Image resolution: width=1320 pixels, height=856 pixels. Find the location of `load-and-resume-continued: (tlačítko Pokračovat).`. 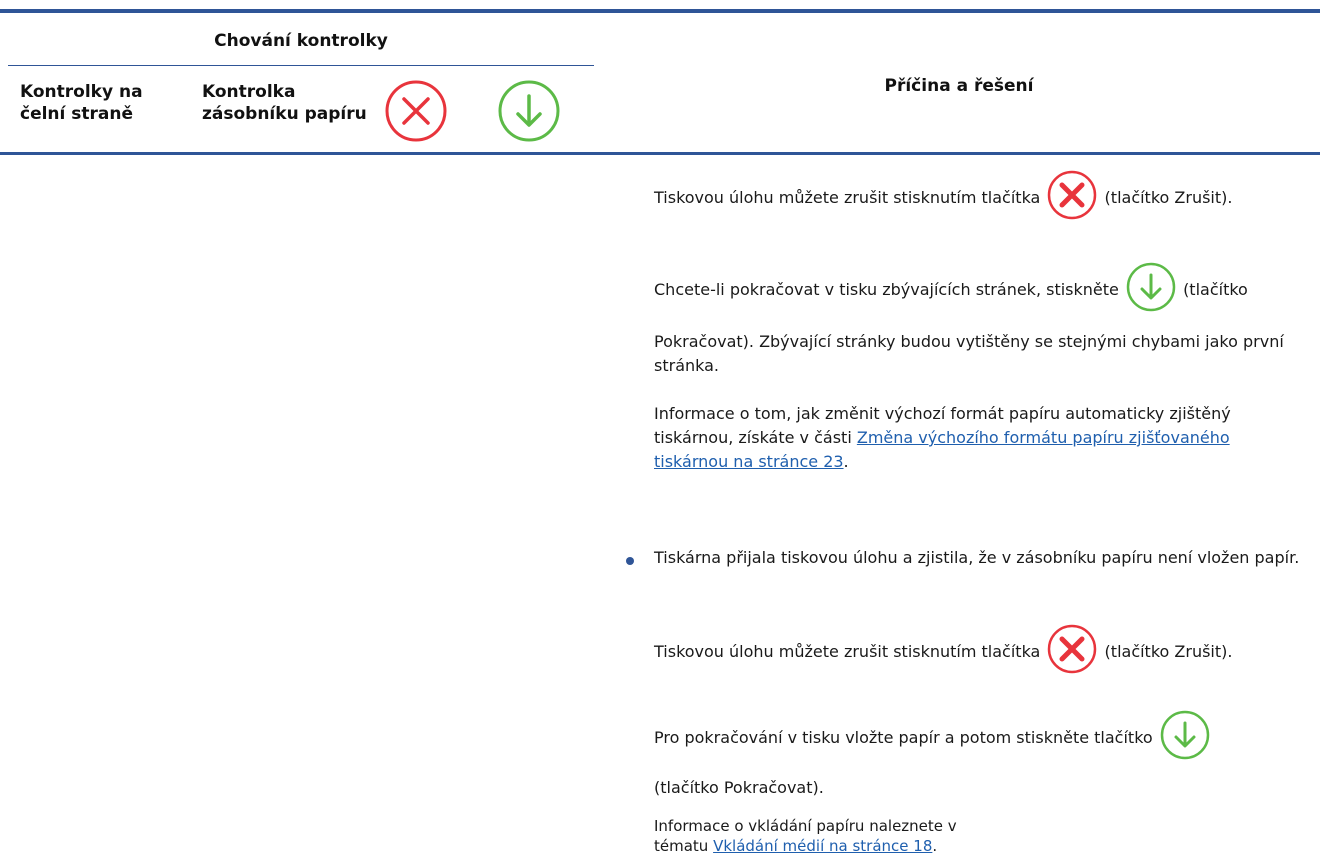

load-and-resume-continued: (tlačítko Pokračovat). is located at coordinates (739, 787).